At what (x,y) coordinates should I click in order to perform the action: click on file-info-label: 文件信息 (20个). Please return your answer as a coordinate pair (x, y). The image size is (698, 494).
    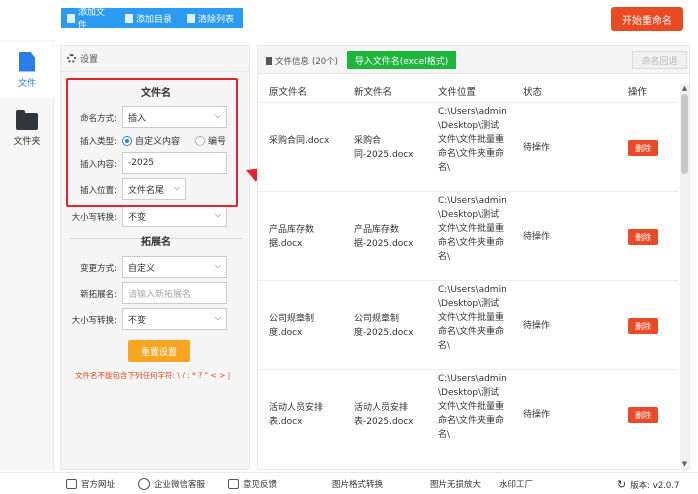
    Looking at the image, I should click on (302, 61).